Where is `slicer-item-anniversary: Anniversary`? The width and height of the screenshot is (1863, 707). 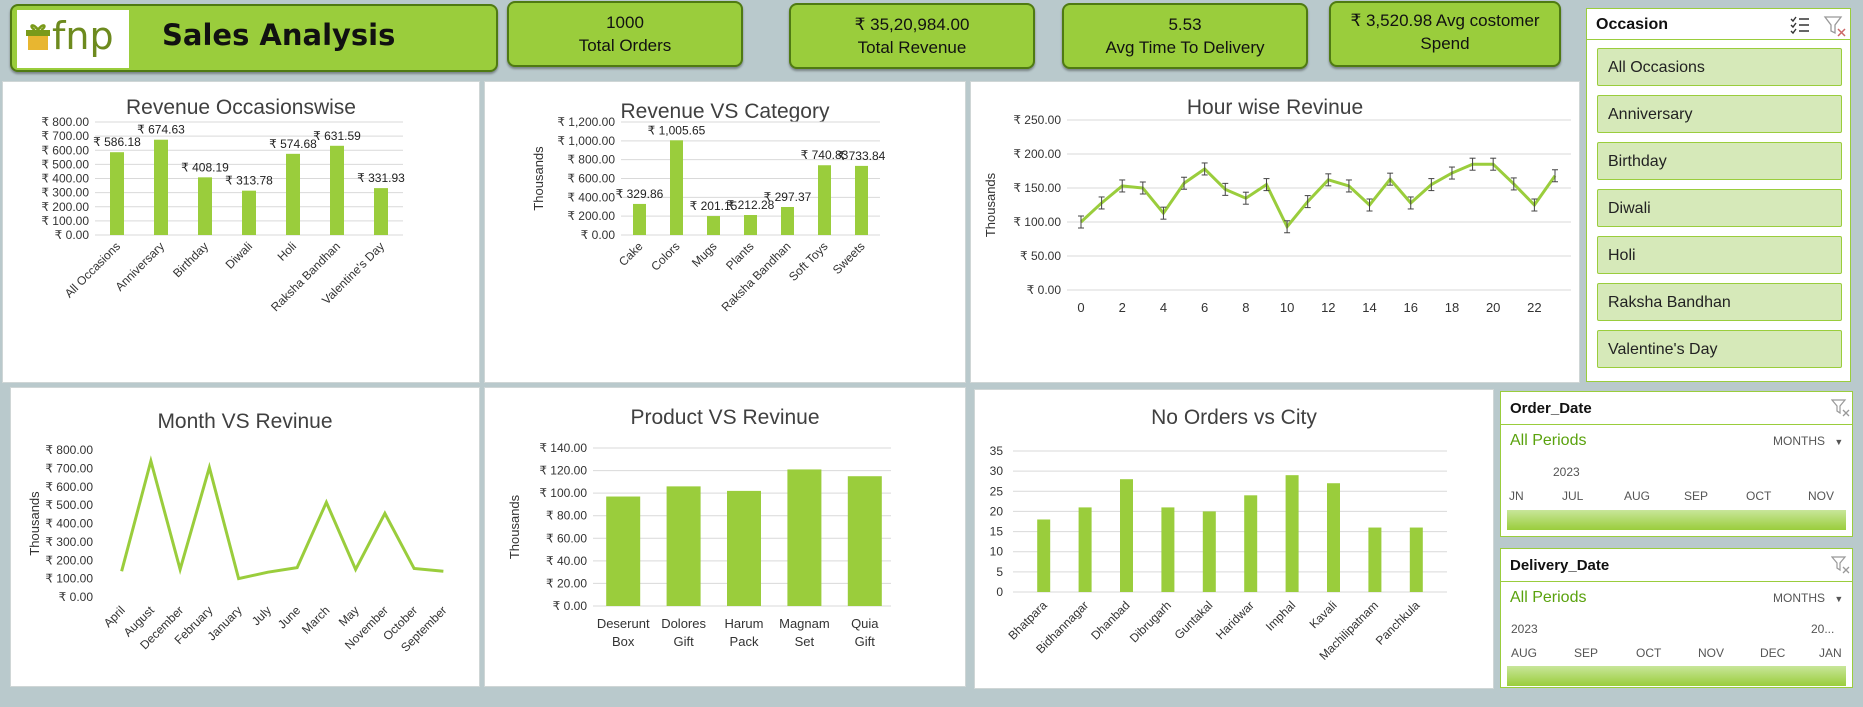
slicer-item-anniversary: Anniversary is located at coordinates (1719, 114).